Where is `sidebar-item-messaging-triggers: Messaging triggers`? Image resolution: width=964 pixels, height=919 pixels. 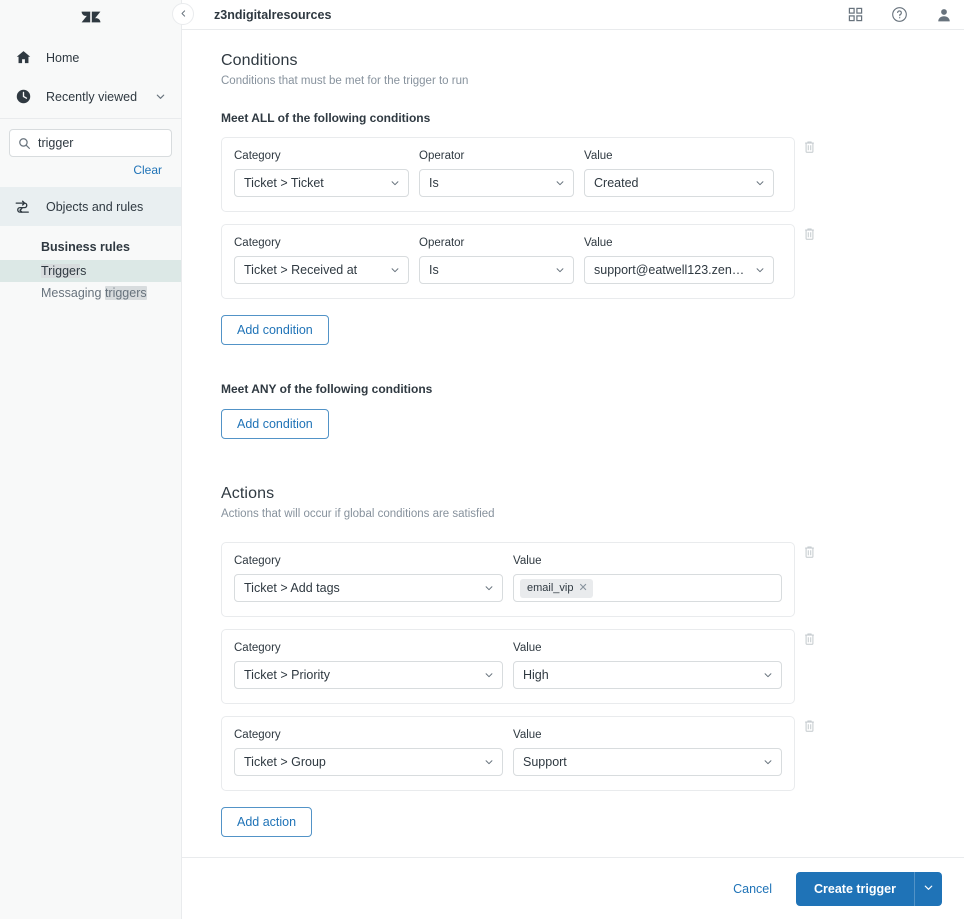
sidebar-item-messaging-triggers: Messaging triggers is located at coordinates (90, 293).